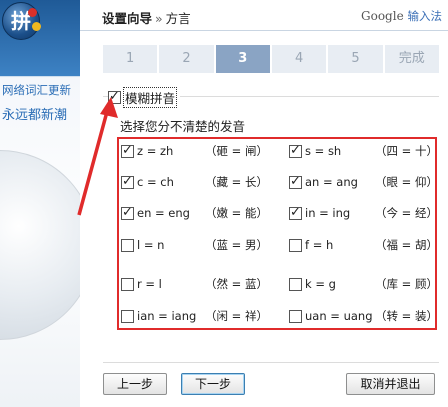 The width and height of the screenshot is (448, 407). I want to click on fuzzy-pair-item: in = ing （今 = 经）, so click(364, 213).